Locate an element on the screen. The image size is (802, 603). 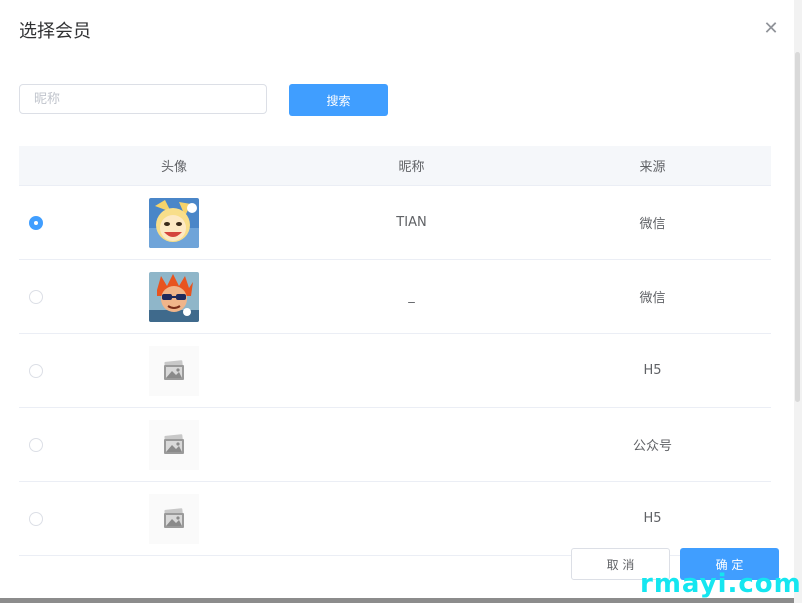
header-source: 来源 is located at coordinates (652, 167).